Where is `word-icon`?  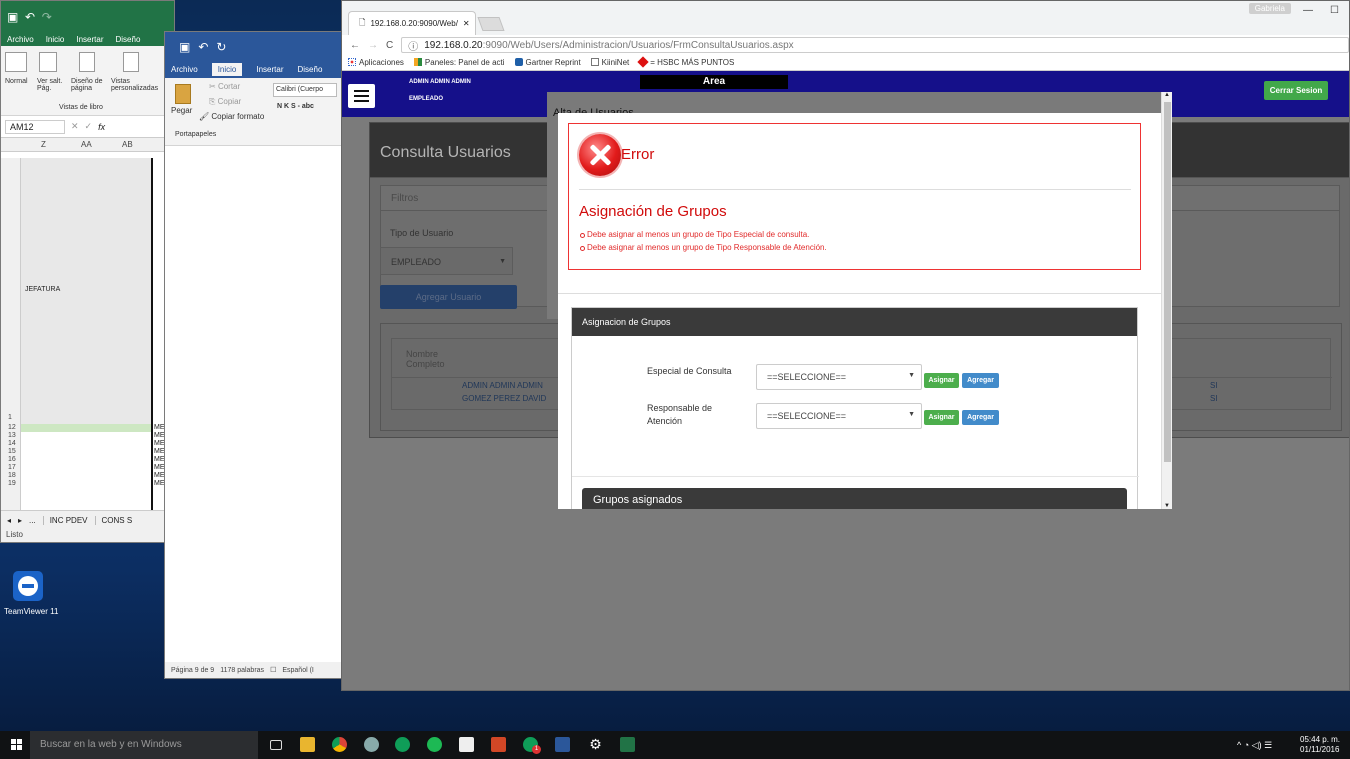 word-icon is located at coordinates (562, 744).